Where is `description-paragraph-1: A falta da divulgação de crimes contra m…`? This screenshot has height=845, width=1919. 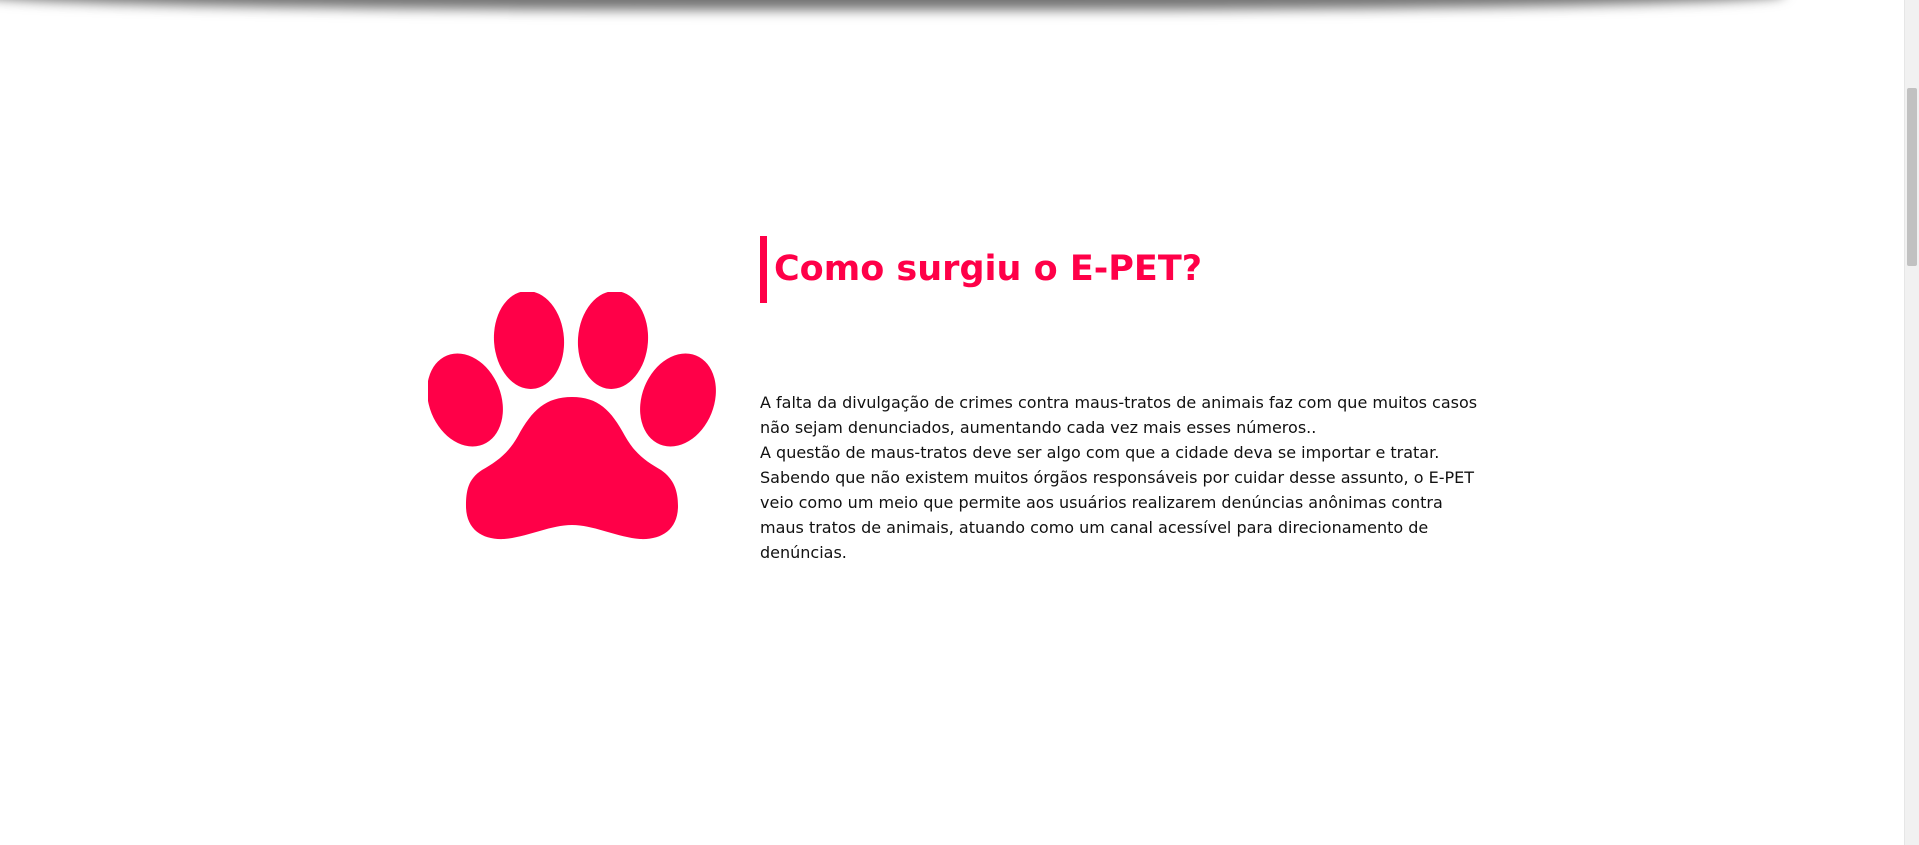 description-paragraph-1: A falta da divulgação de crimes contra m… is located at coordinates (1119, 415).